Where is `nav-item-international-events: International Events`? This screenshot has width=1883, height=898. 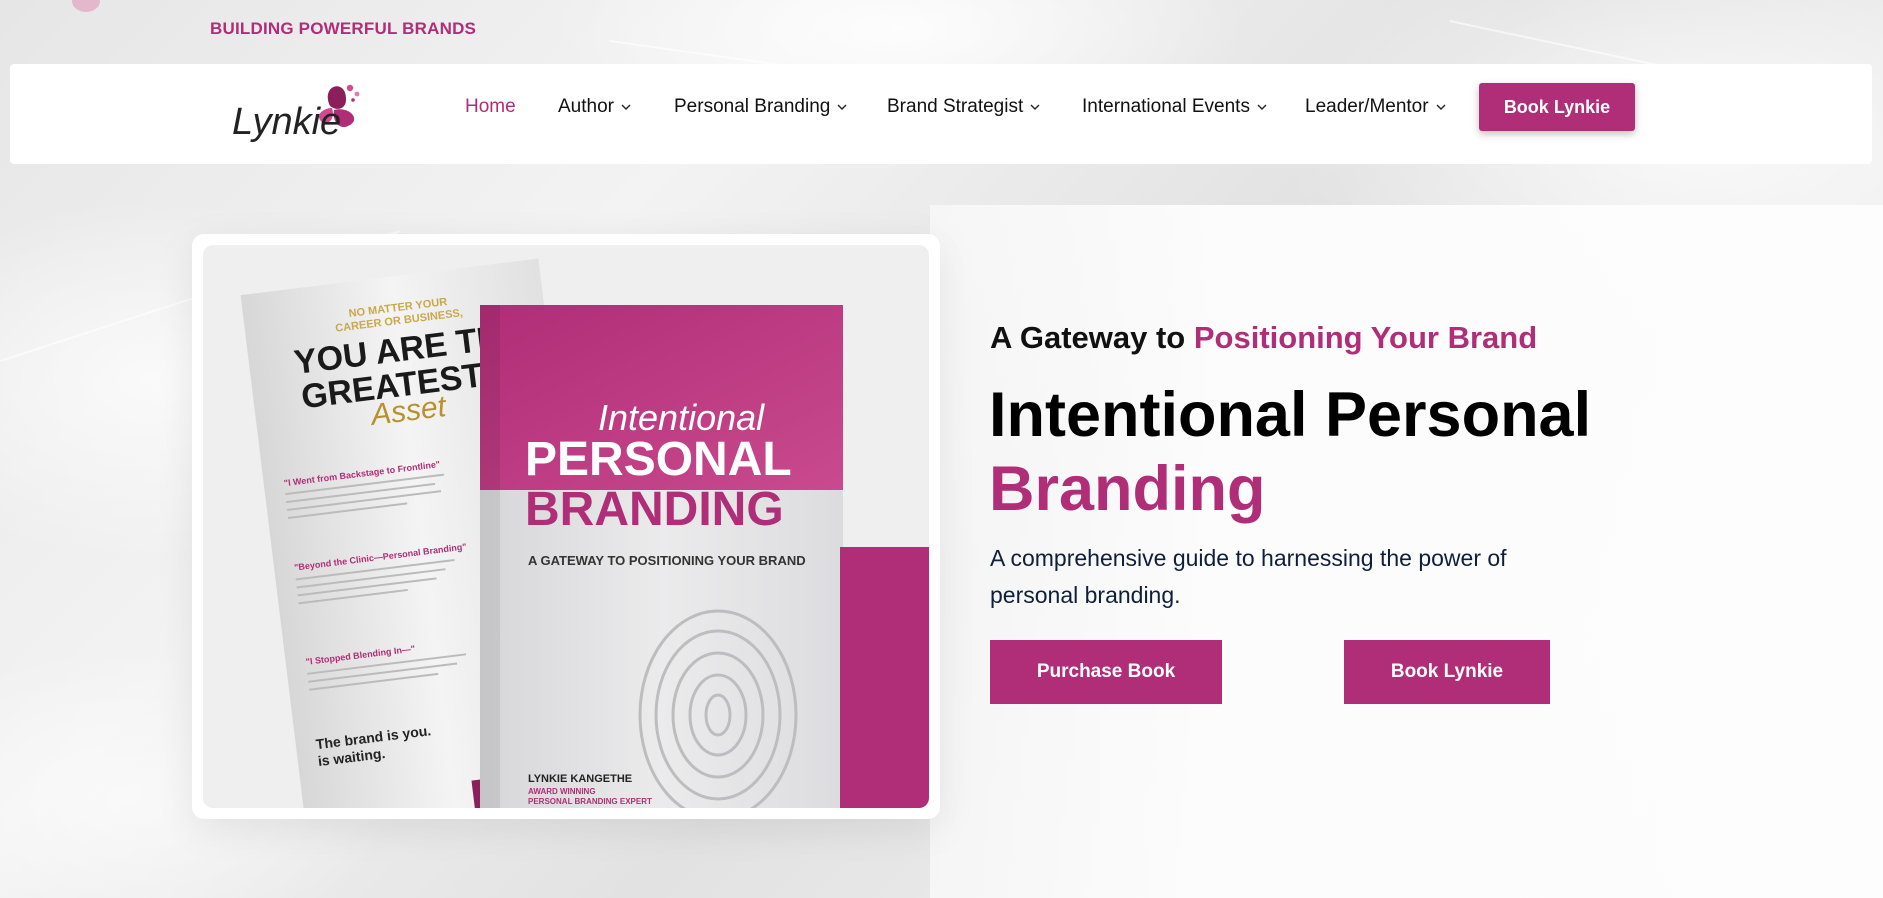
nav-item-international-events: International Events is located at coordinates (1174, 107).